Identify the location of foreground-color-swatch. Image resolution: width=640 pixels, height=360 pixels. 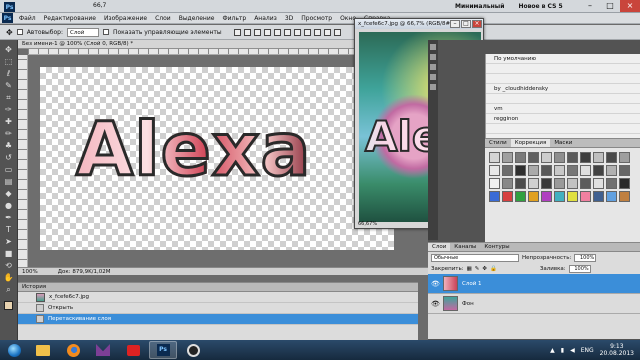
(8, 305).